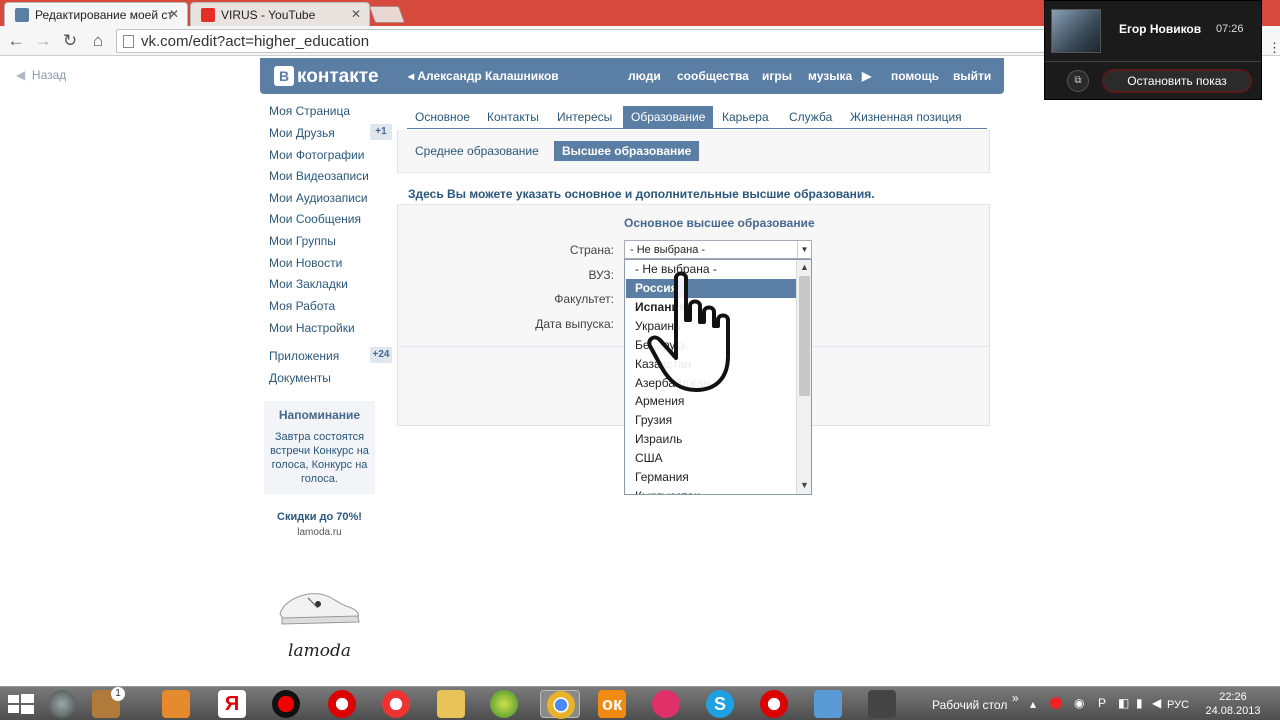  What do you see at coordinates (804, 249) in the screenshot?
I see `chevron-down-icon: ▼` at bounding box center [804, 249].